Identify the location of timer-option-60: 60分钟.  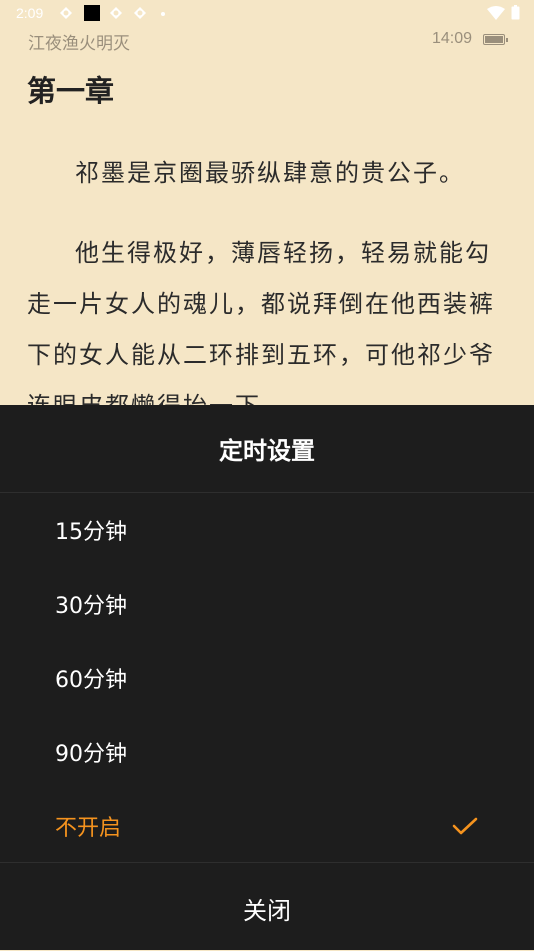
(267, 677).